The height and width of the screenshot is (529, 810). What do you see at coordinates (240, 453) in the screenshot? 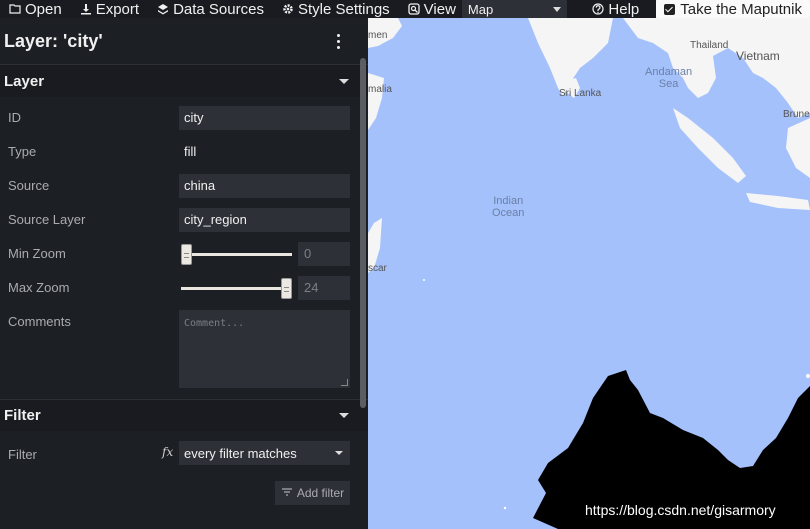
I see `filter-select-value: every filter matches` at bounding box center [240, 453].